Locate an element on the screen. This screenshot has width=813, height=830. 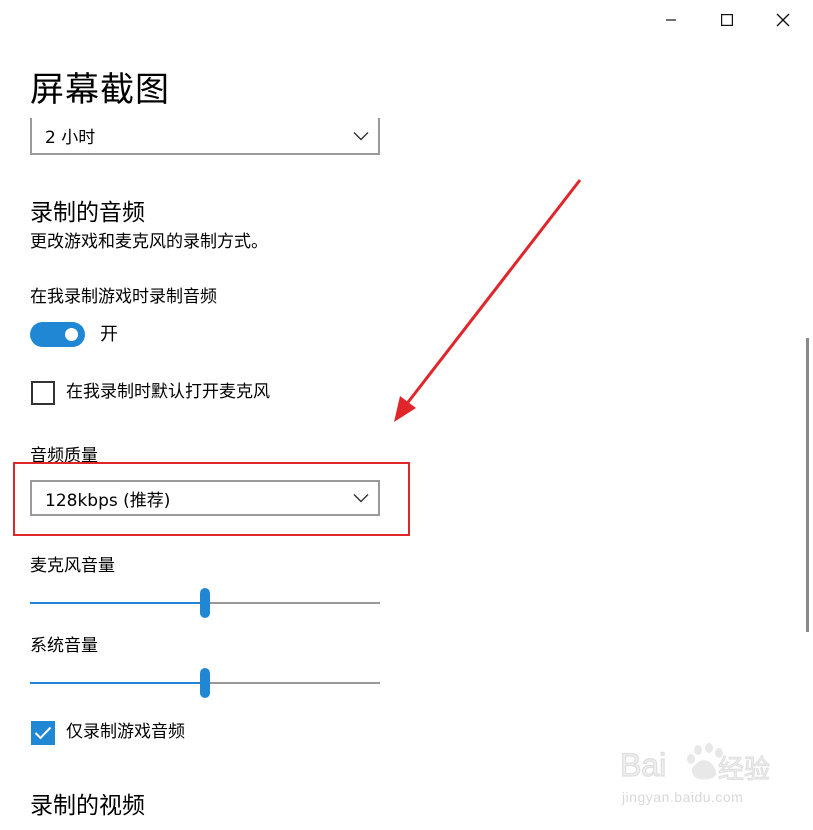
max-recording-length-dropdown: 2 小时 is located at coordinates (205, 136).